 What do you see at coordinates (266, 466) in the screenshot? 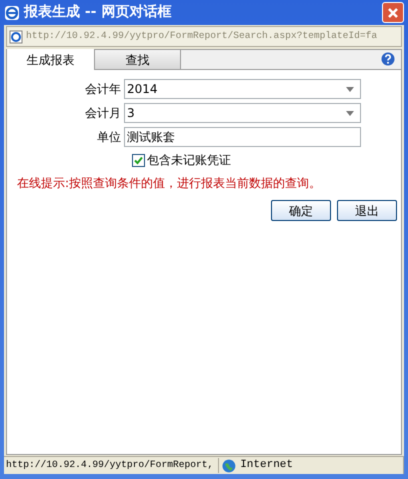
I see `zone-text: Internet` at bounding box center [266, 466].